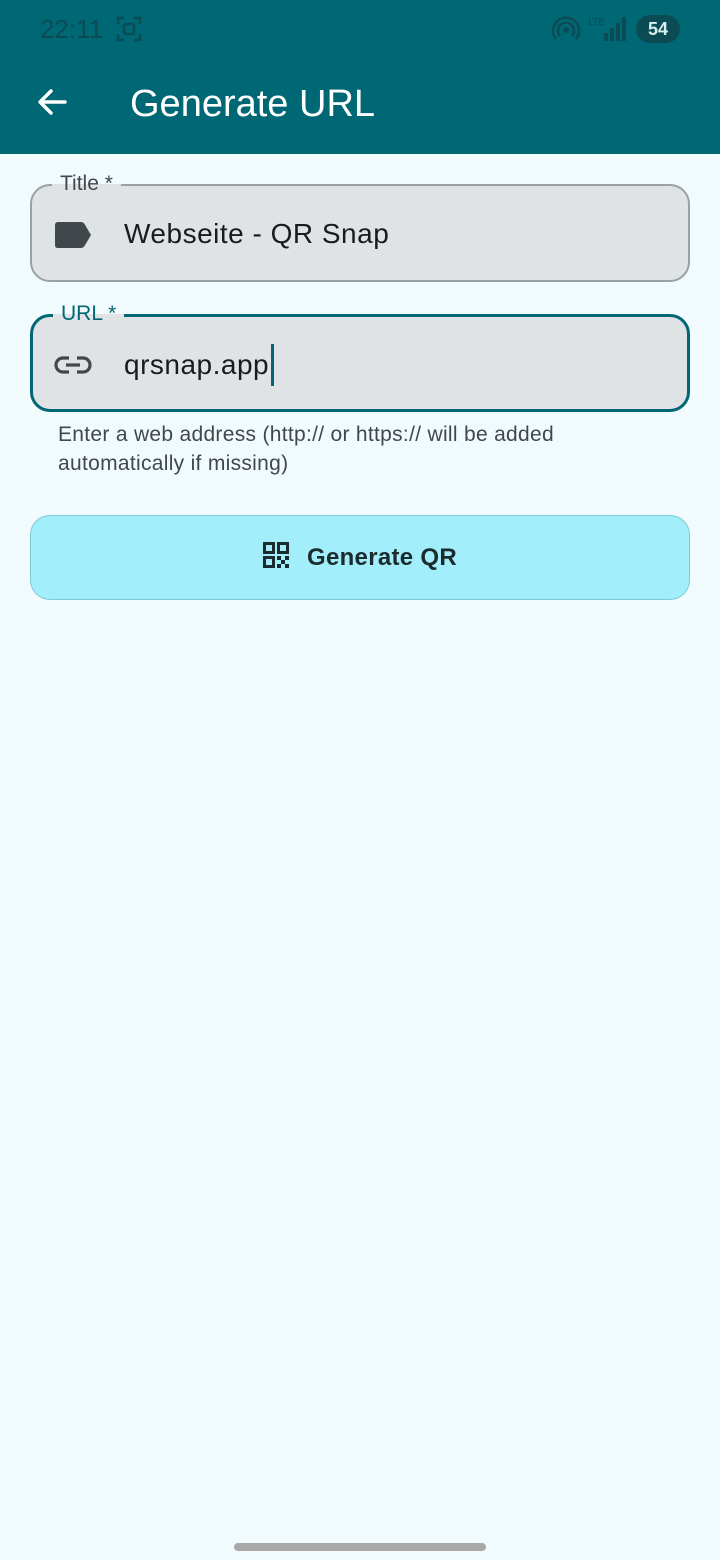 This screenshot has height=1560, width=720. I want to click on battery-indicator: 54, so click(658, 29).